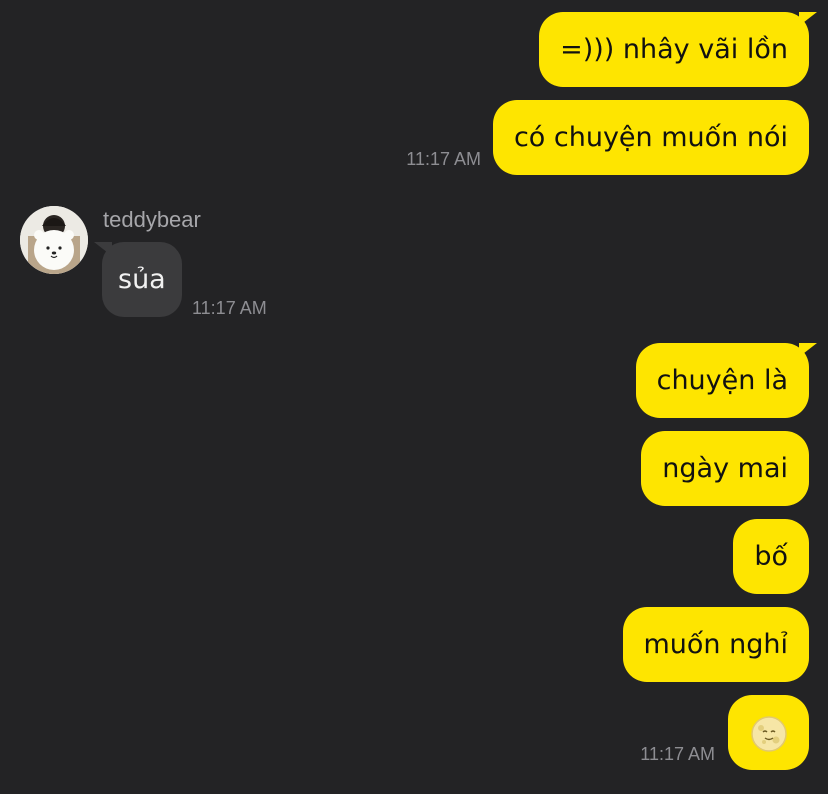 This screenshot has height=794, width=828. I want to click on message-text: chuyện là, so click(722, 380).